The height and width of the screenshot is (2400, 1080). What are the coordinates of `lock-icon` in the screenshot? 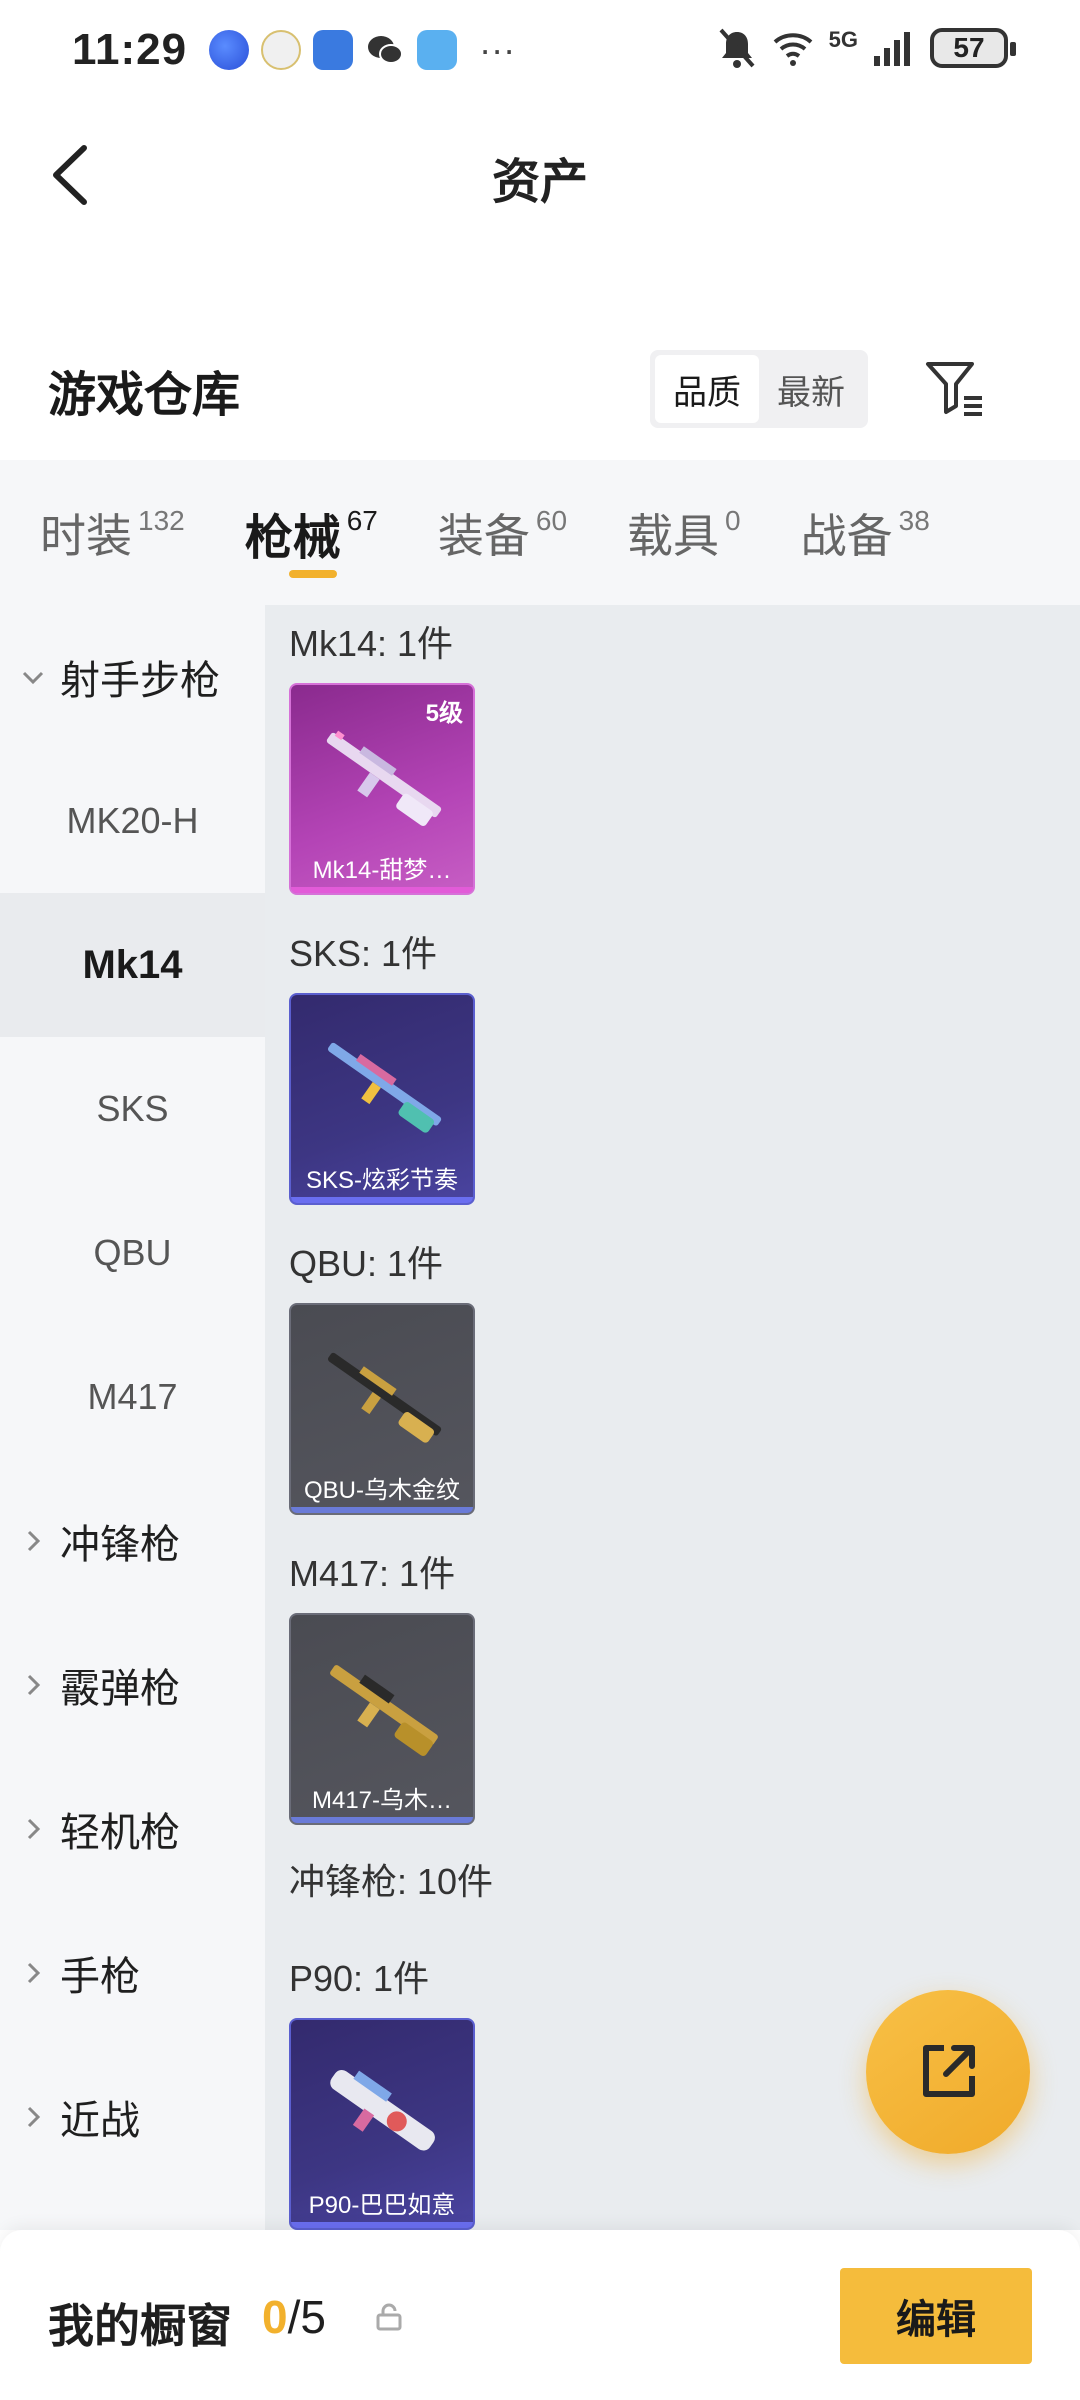 It's located at (389, 2317).